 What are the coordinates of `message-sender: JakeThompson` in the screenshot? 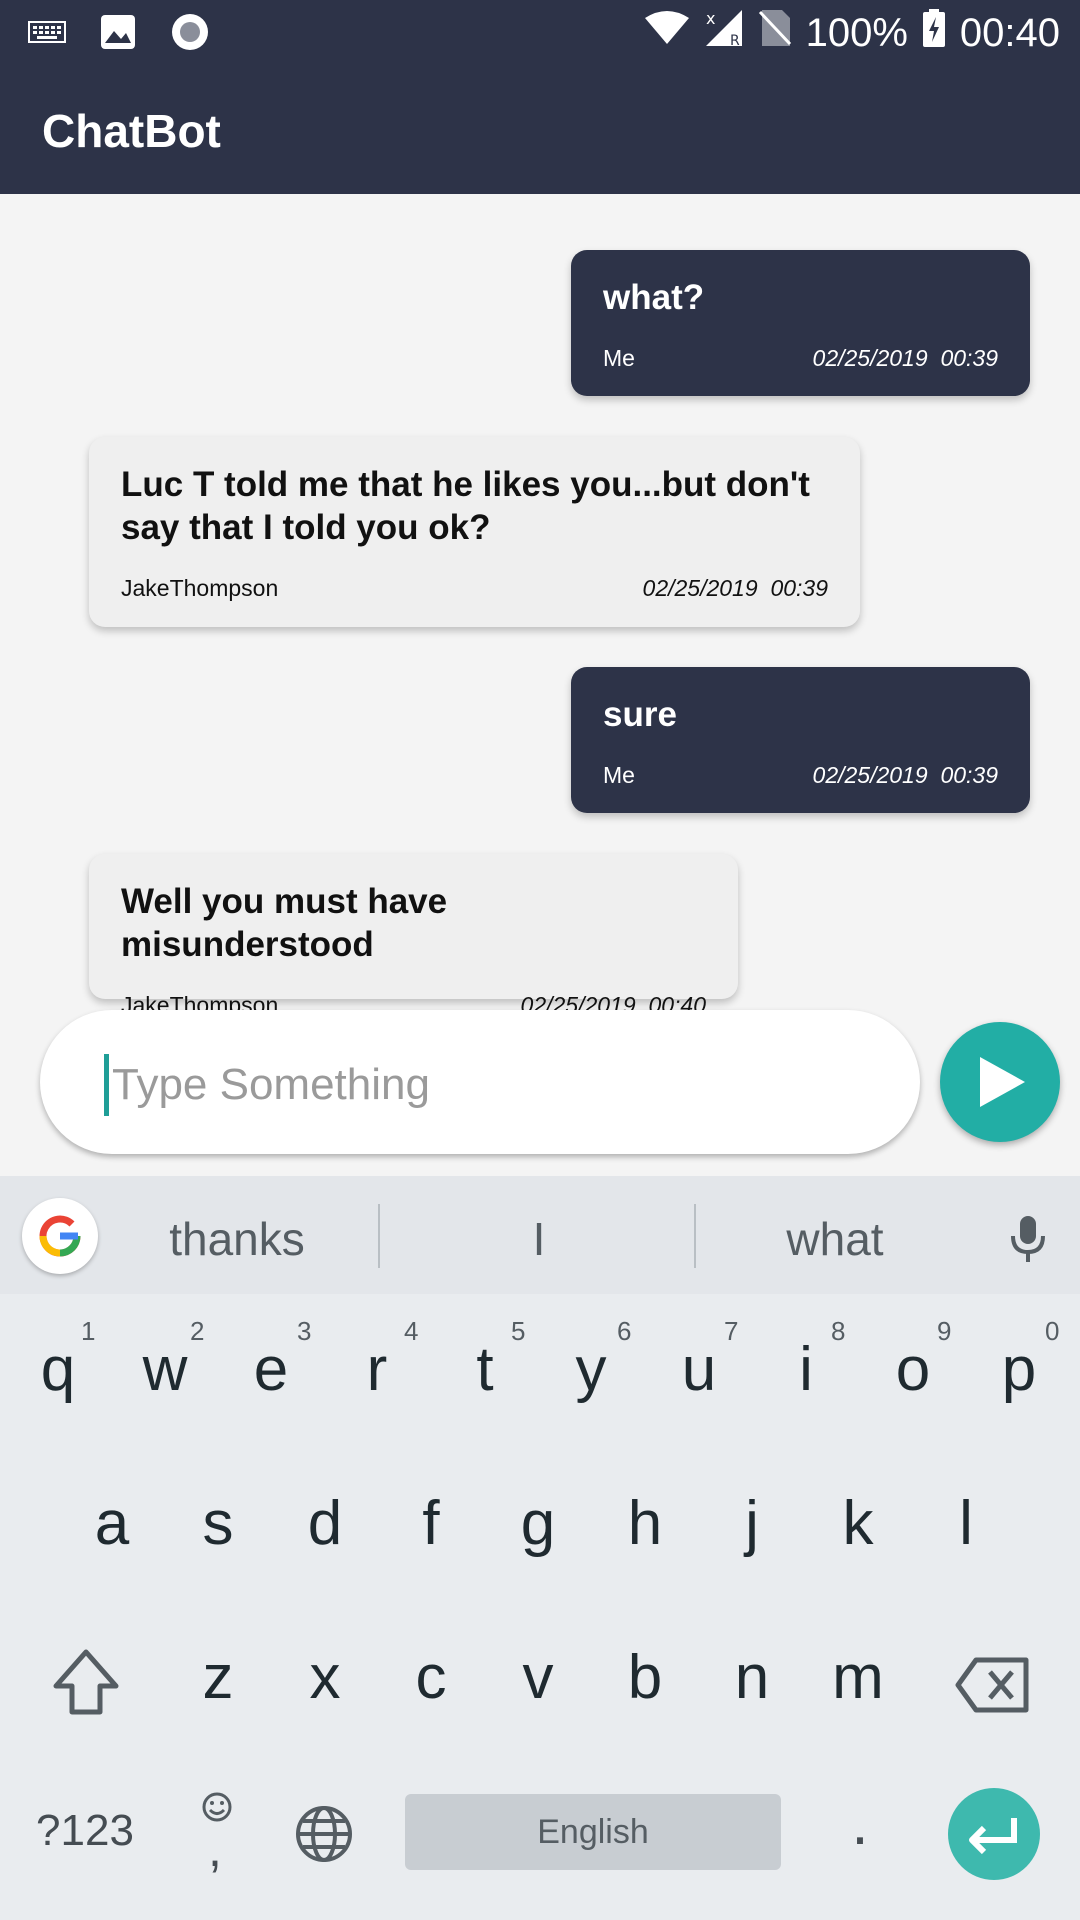 It's located at (200, 588).